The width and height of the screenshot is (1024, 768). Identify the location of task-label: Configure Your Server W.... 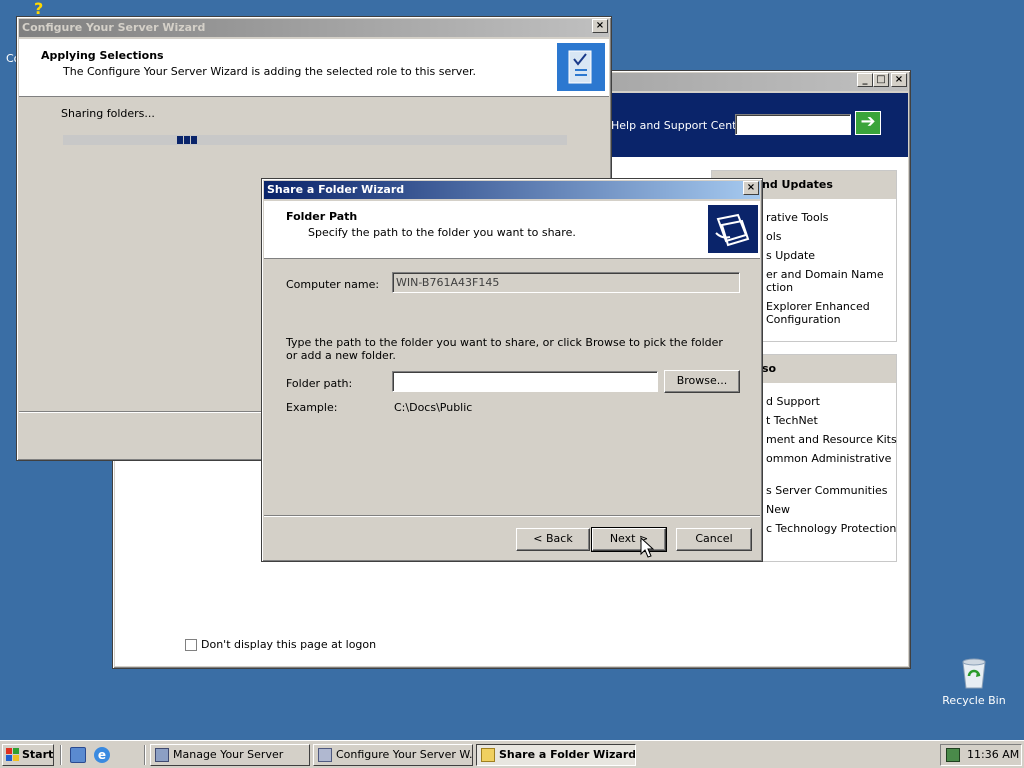
(404, 754).